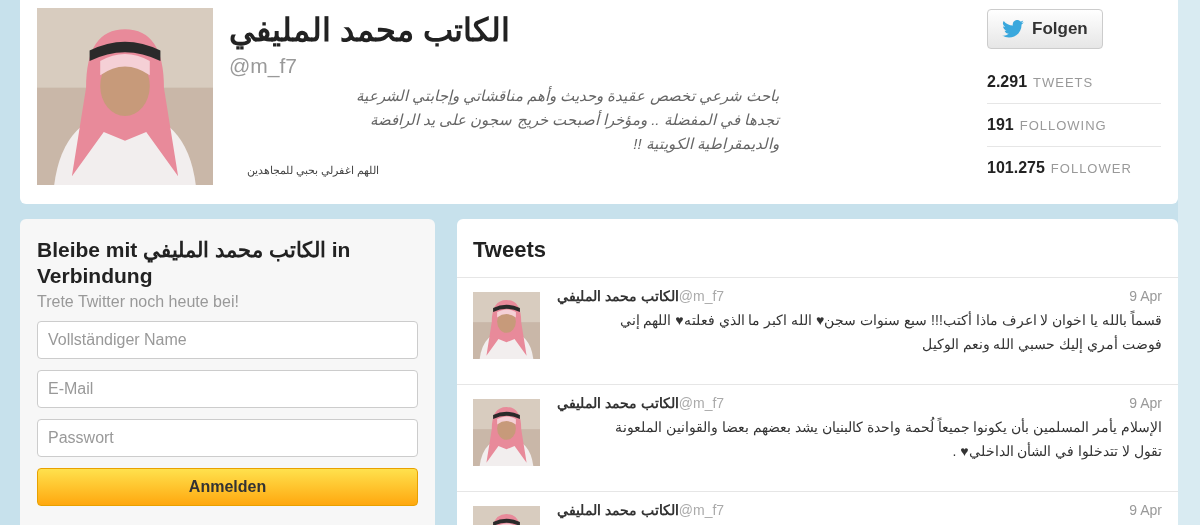 This screenshot has height=525, width=1200. What do you see at coordinates (890, 332) in the screenshot?
I see `tweet-text: قسماً بالله يا اخوان لا اعرف ماذا أكتب!!! سبع سنوات سجن♥ الله اكبر ما الذي فعلته♥ اللهم إني فوضت أمري إليك حسبي الله ونعم الوكيل` at bounding box center [890, 332].